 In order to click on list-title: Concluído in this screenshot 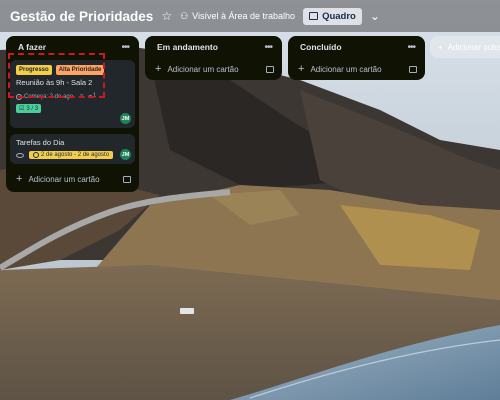, I will do `click(321, 47)`.